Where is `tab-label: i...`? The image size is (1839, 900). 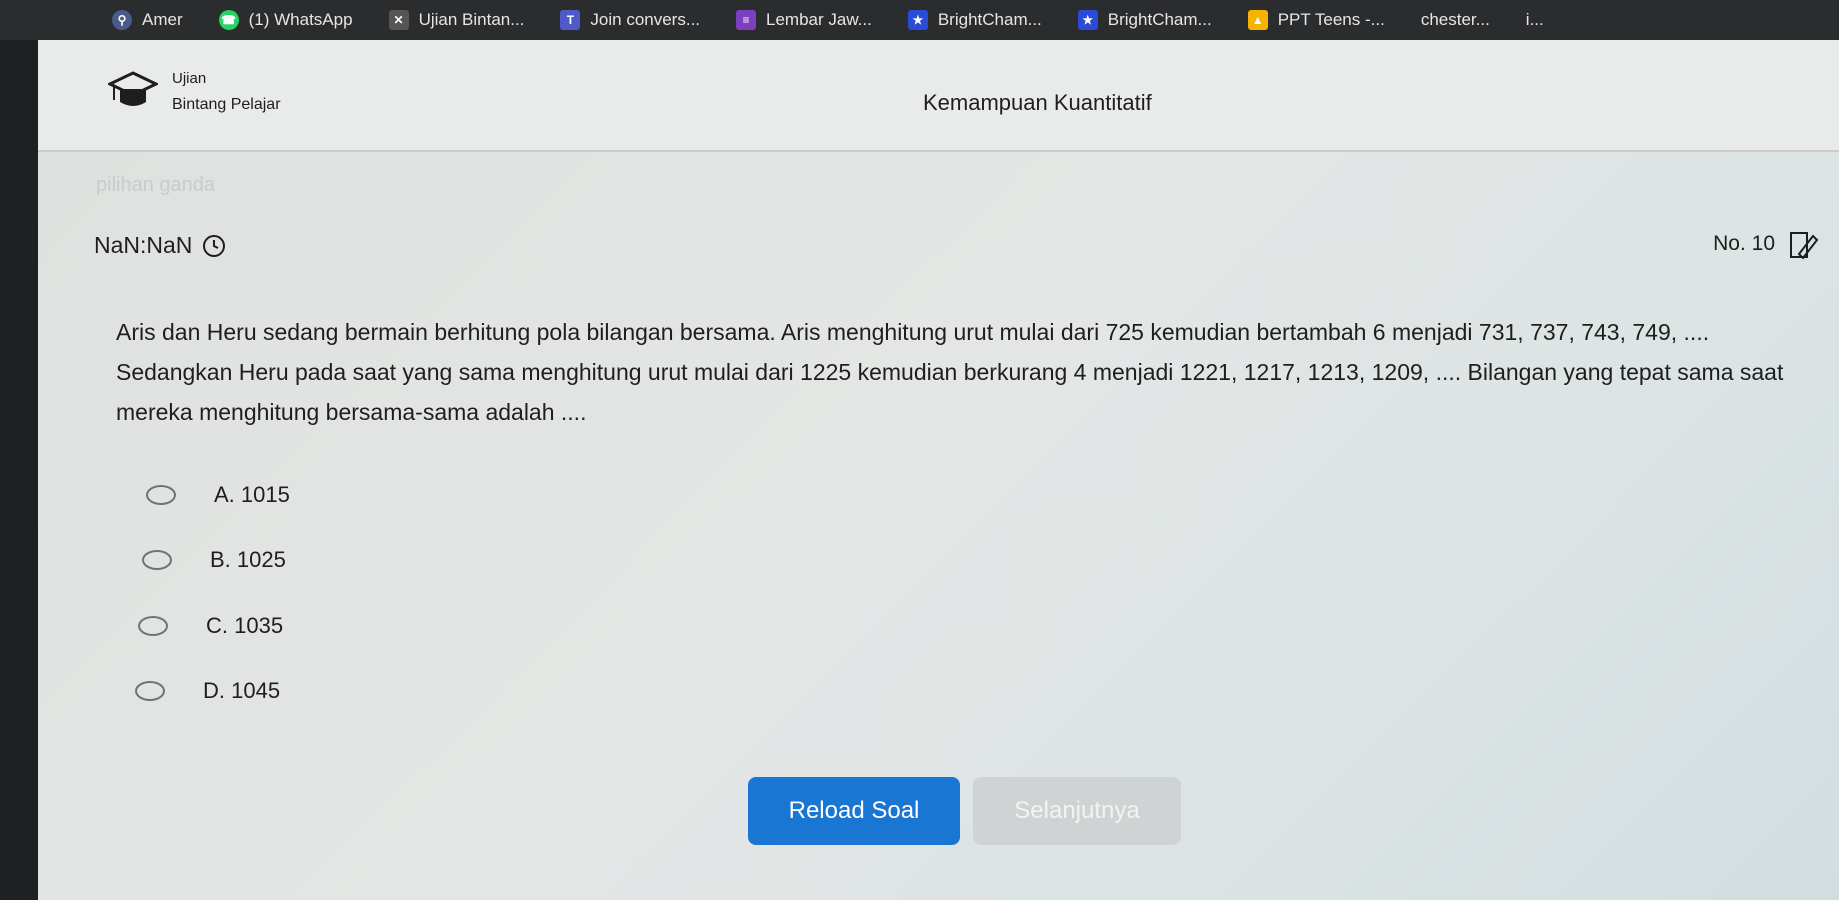
tab-label: i... is located at coordinates (1534, 19).